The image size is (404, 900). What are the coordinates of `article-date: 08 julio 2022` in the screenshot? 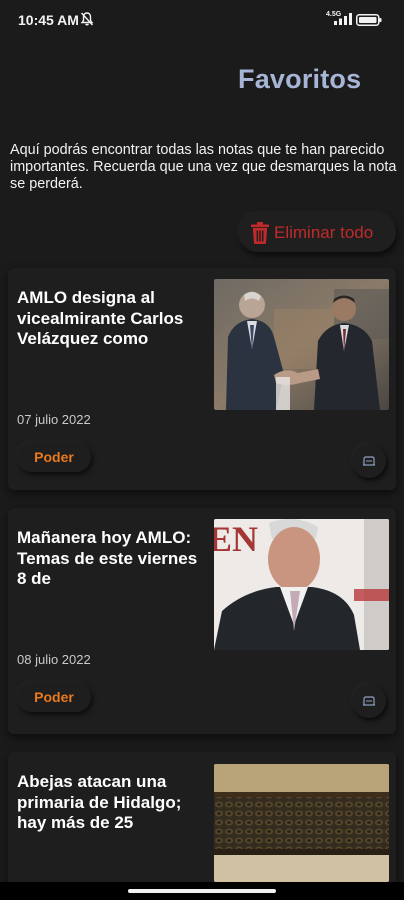 It's located at (54, 659).